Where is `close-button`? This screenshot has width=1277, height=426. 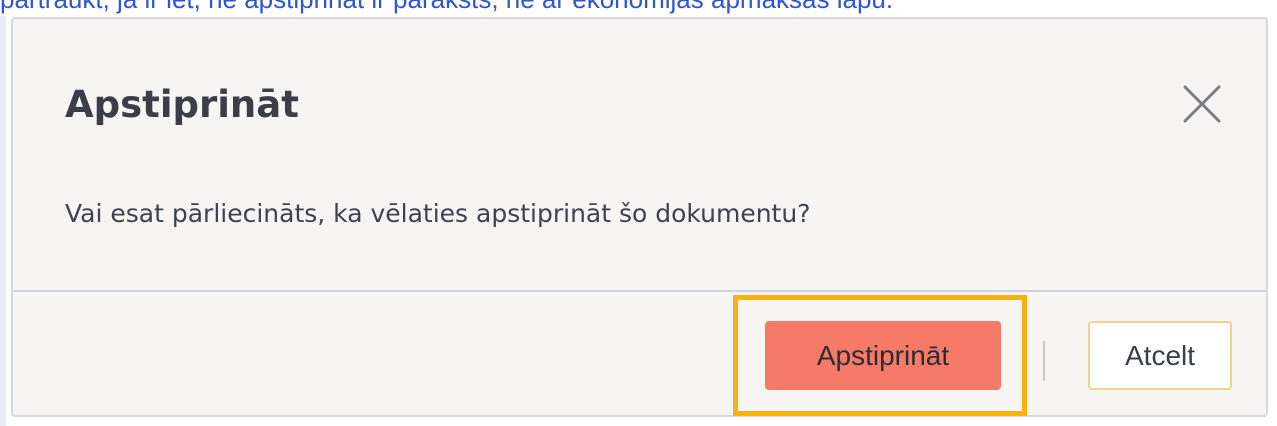 close-button is located at coordinates (1202, 104).